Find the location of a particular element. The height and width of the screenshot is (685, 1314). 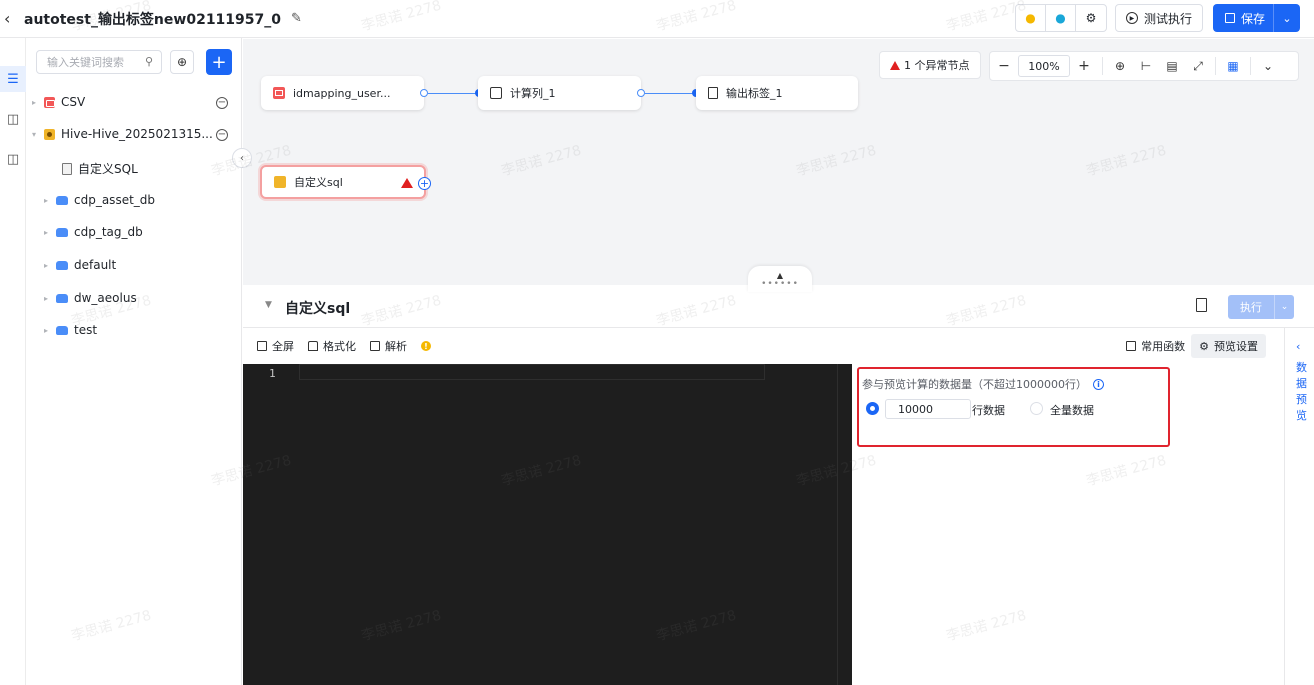

flow-node-output-tag: 输出标签_1 is located at coordinates (777, 93).